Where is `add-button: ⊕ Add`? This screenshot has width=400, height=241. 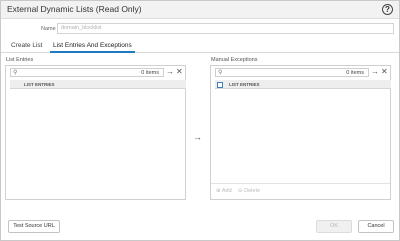 add-button: ⊕ Add is located at coordinates (224, 191).